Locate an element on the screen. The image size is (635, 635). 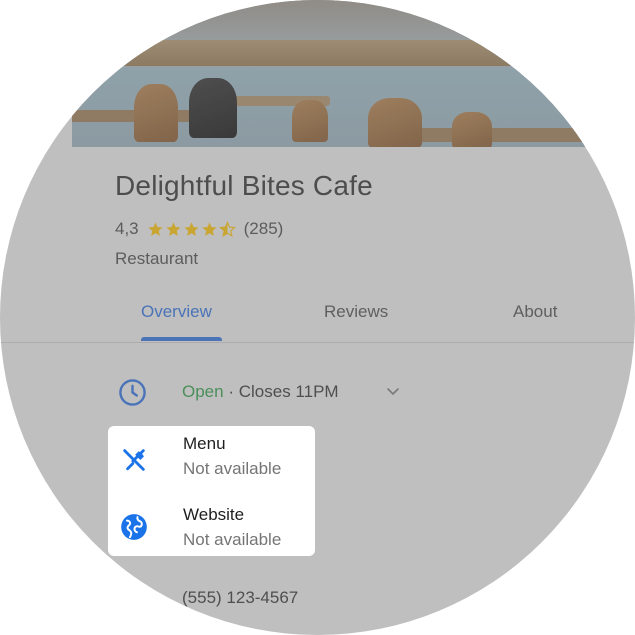
tab-about: About is located at coordinates (535, 312).